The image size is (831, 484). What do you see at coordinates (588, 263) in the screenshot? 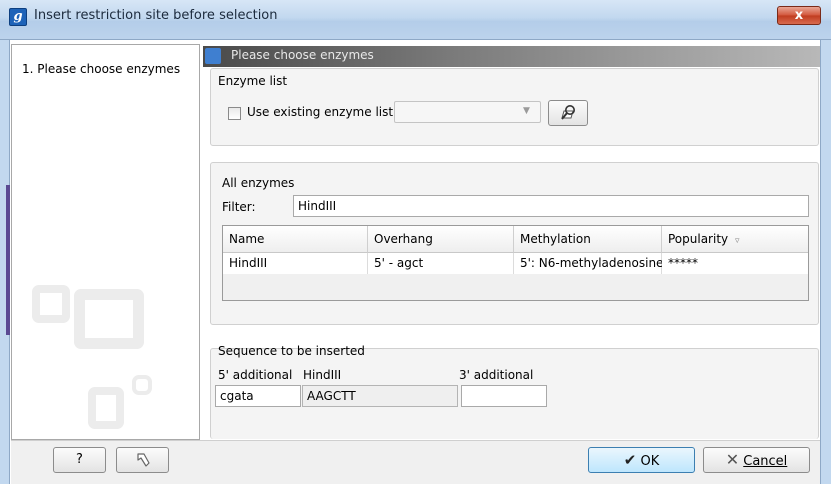
I see `cell-methylation: 5': N6-methyladenosine` at bounding box center [588, 263].